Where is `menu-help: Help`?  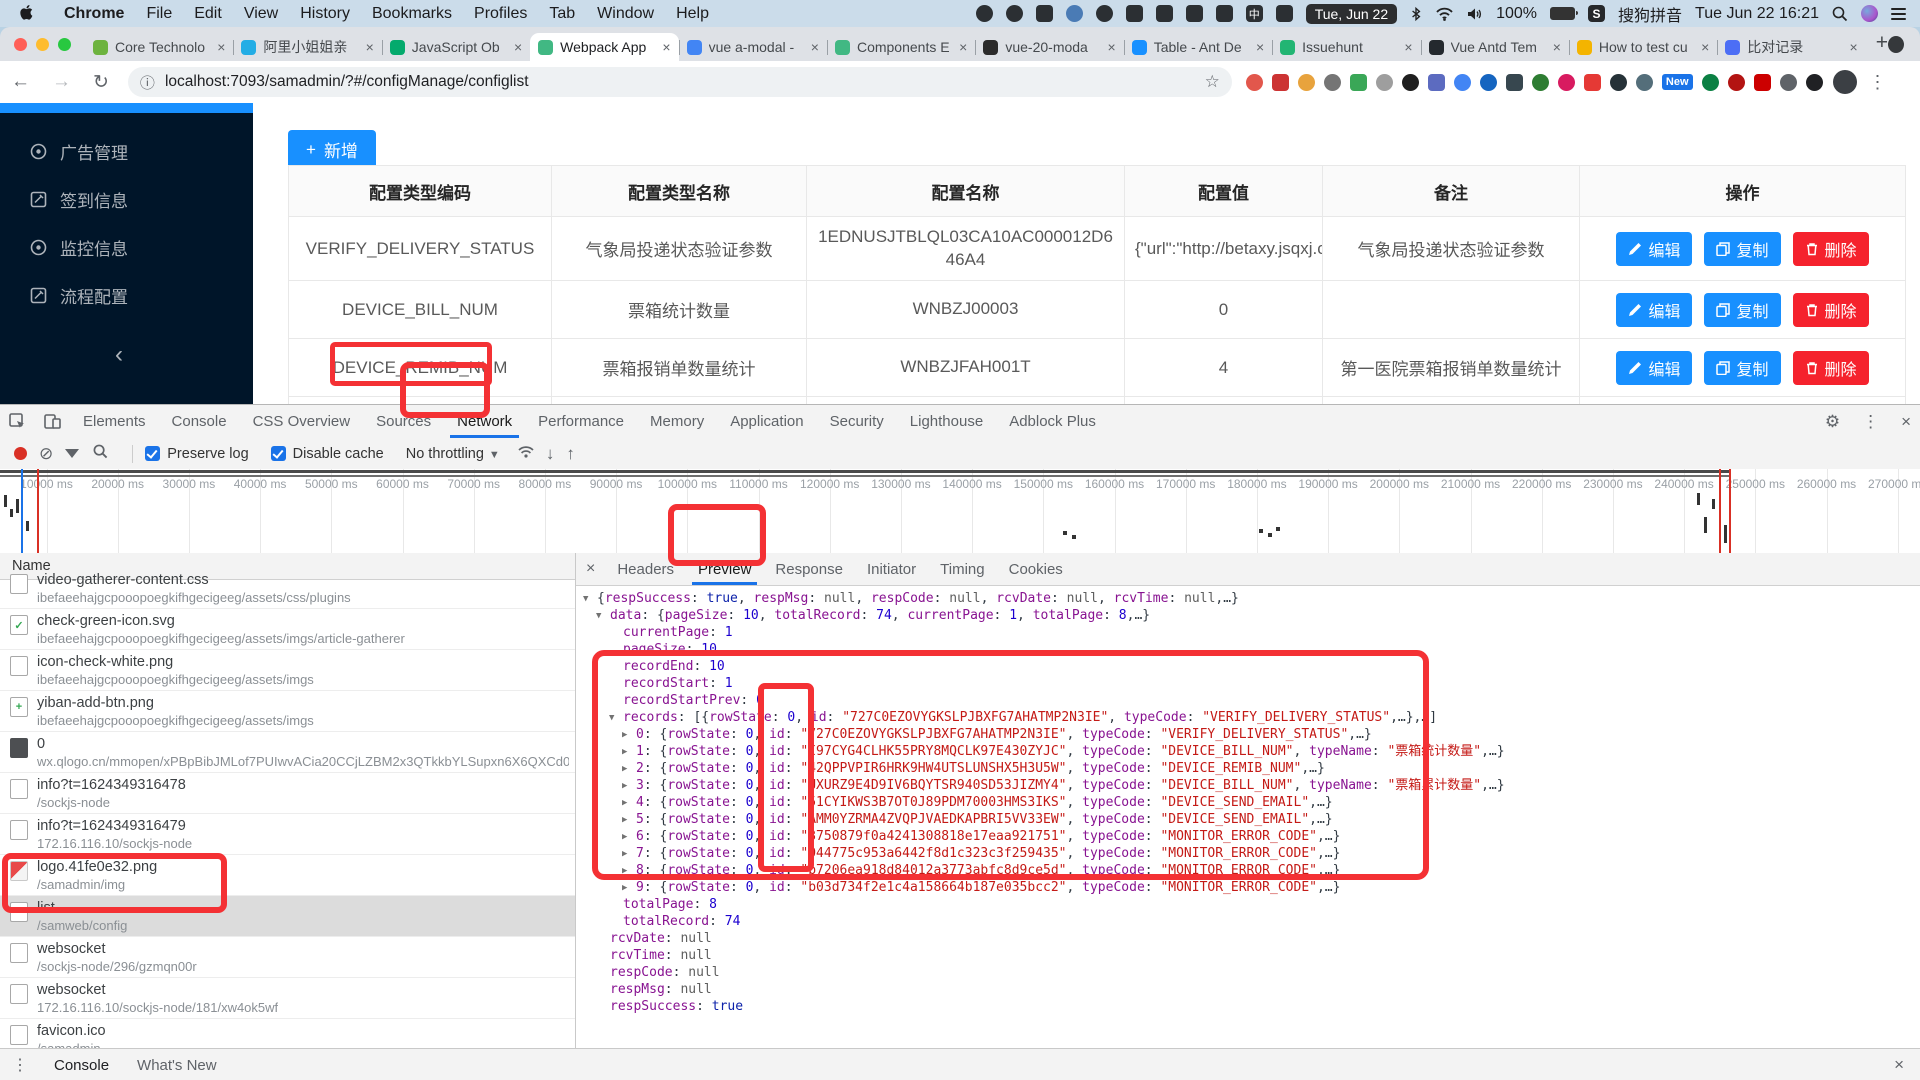 menu-help: Help is located at coordinates (692, 13).